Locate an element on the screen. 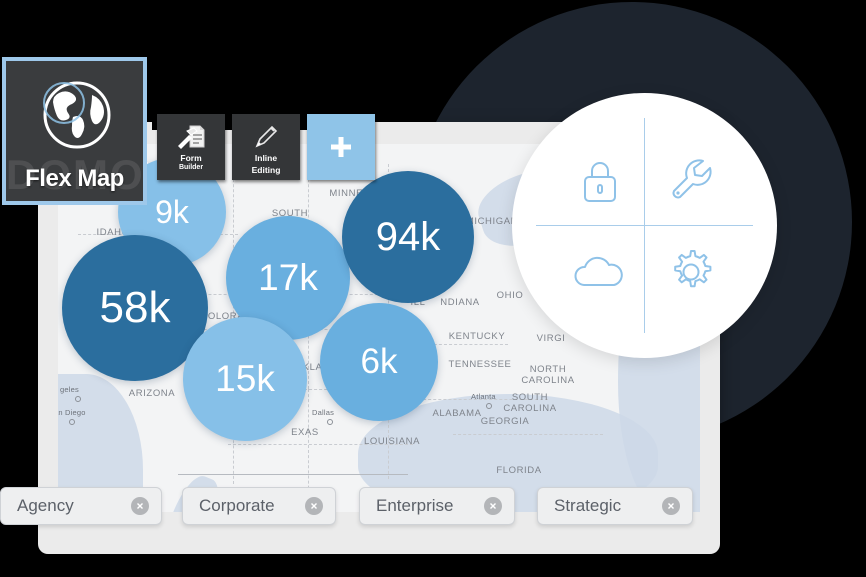  panel-divider-horizontal is located at coordinates (644, 225).